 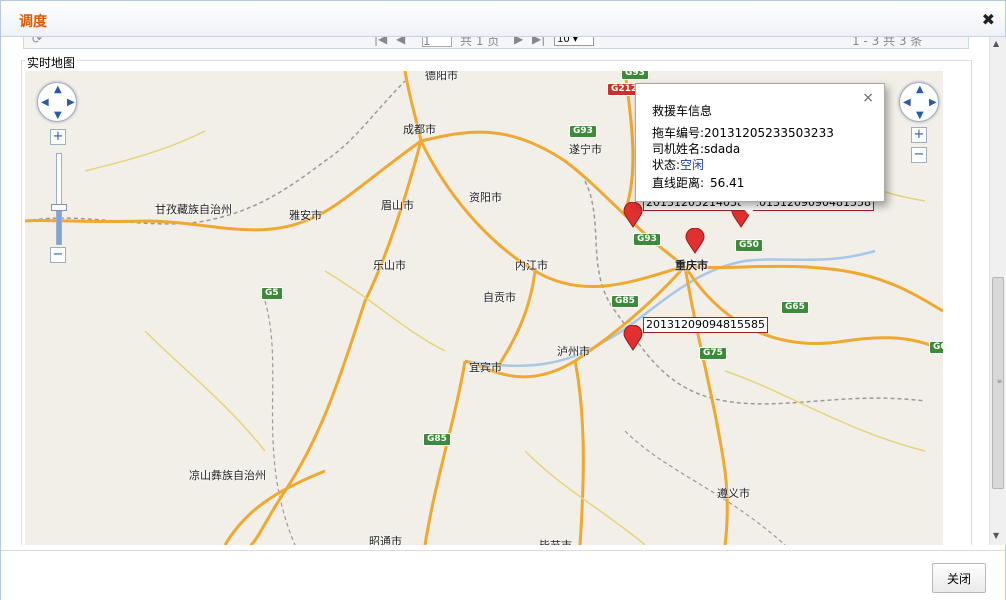 What do you see at coordinates (485, 197) in the screenshot?
I see `city-label: 资阳市` at bounding box center [485, 197].